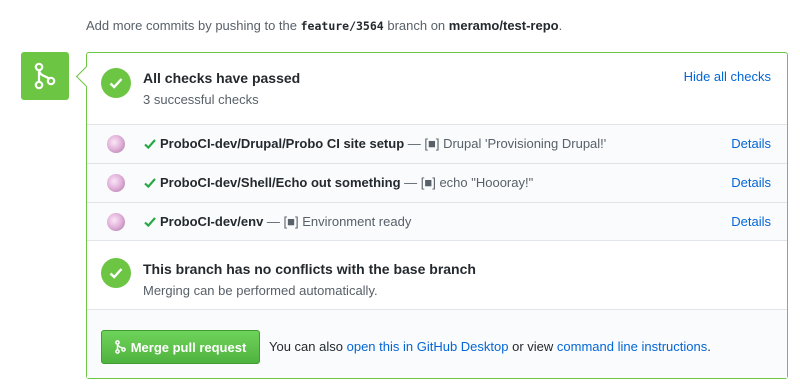 The image size is (800, 389). Describe the element at coordinates (709, 346) in the screenshot. I see `merge-alt-suffix: .` at that location.